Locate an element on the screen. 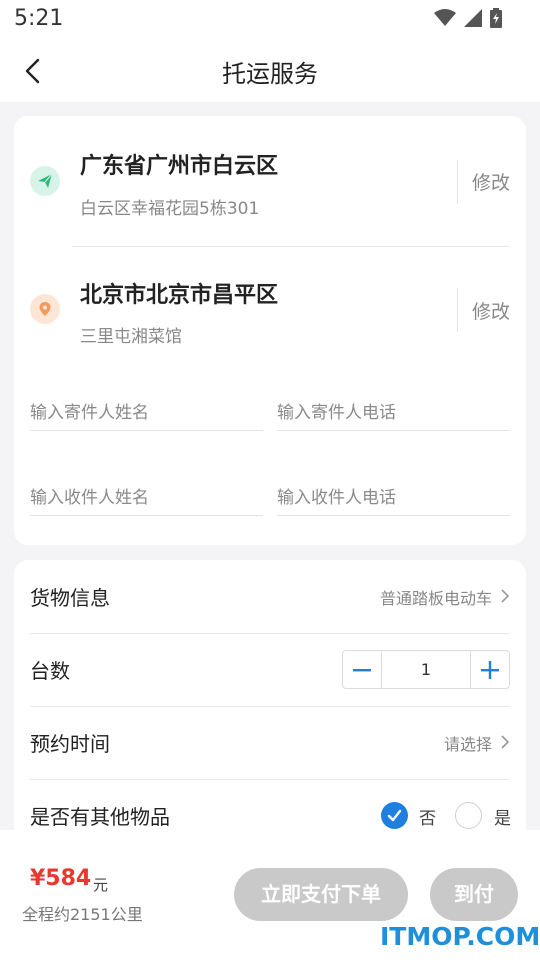  plus-icon is located at coordinates (490, 669).